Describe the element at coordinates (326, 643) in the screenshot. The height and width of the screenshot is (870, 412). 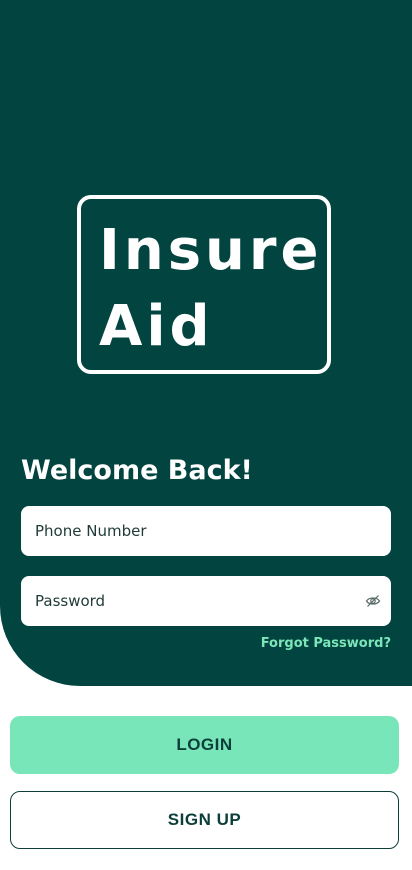
I see `forgot-password-link: Forgot Password?` at that location.